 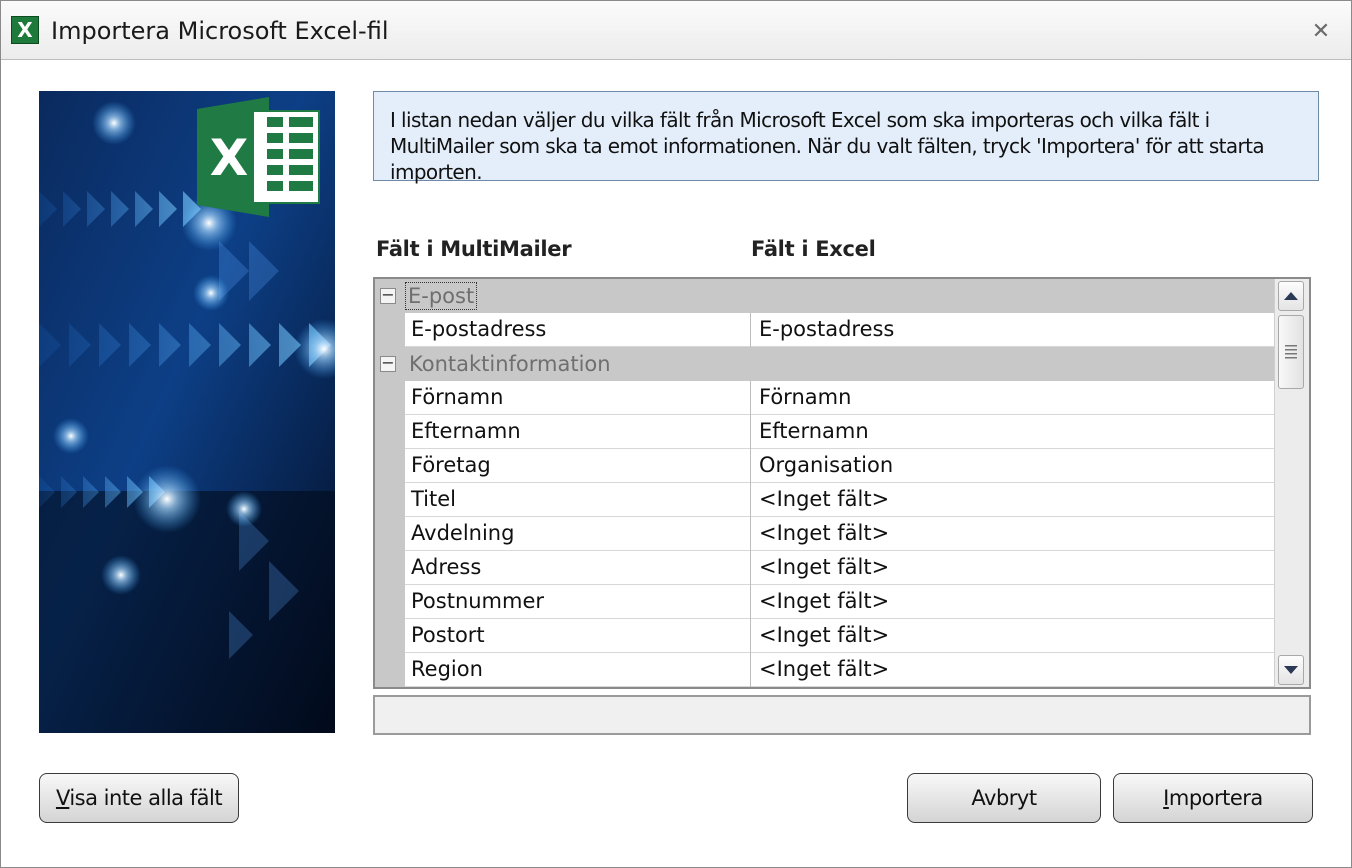 I want to click on scroll-up-button, so click(x=1291, y=296).